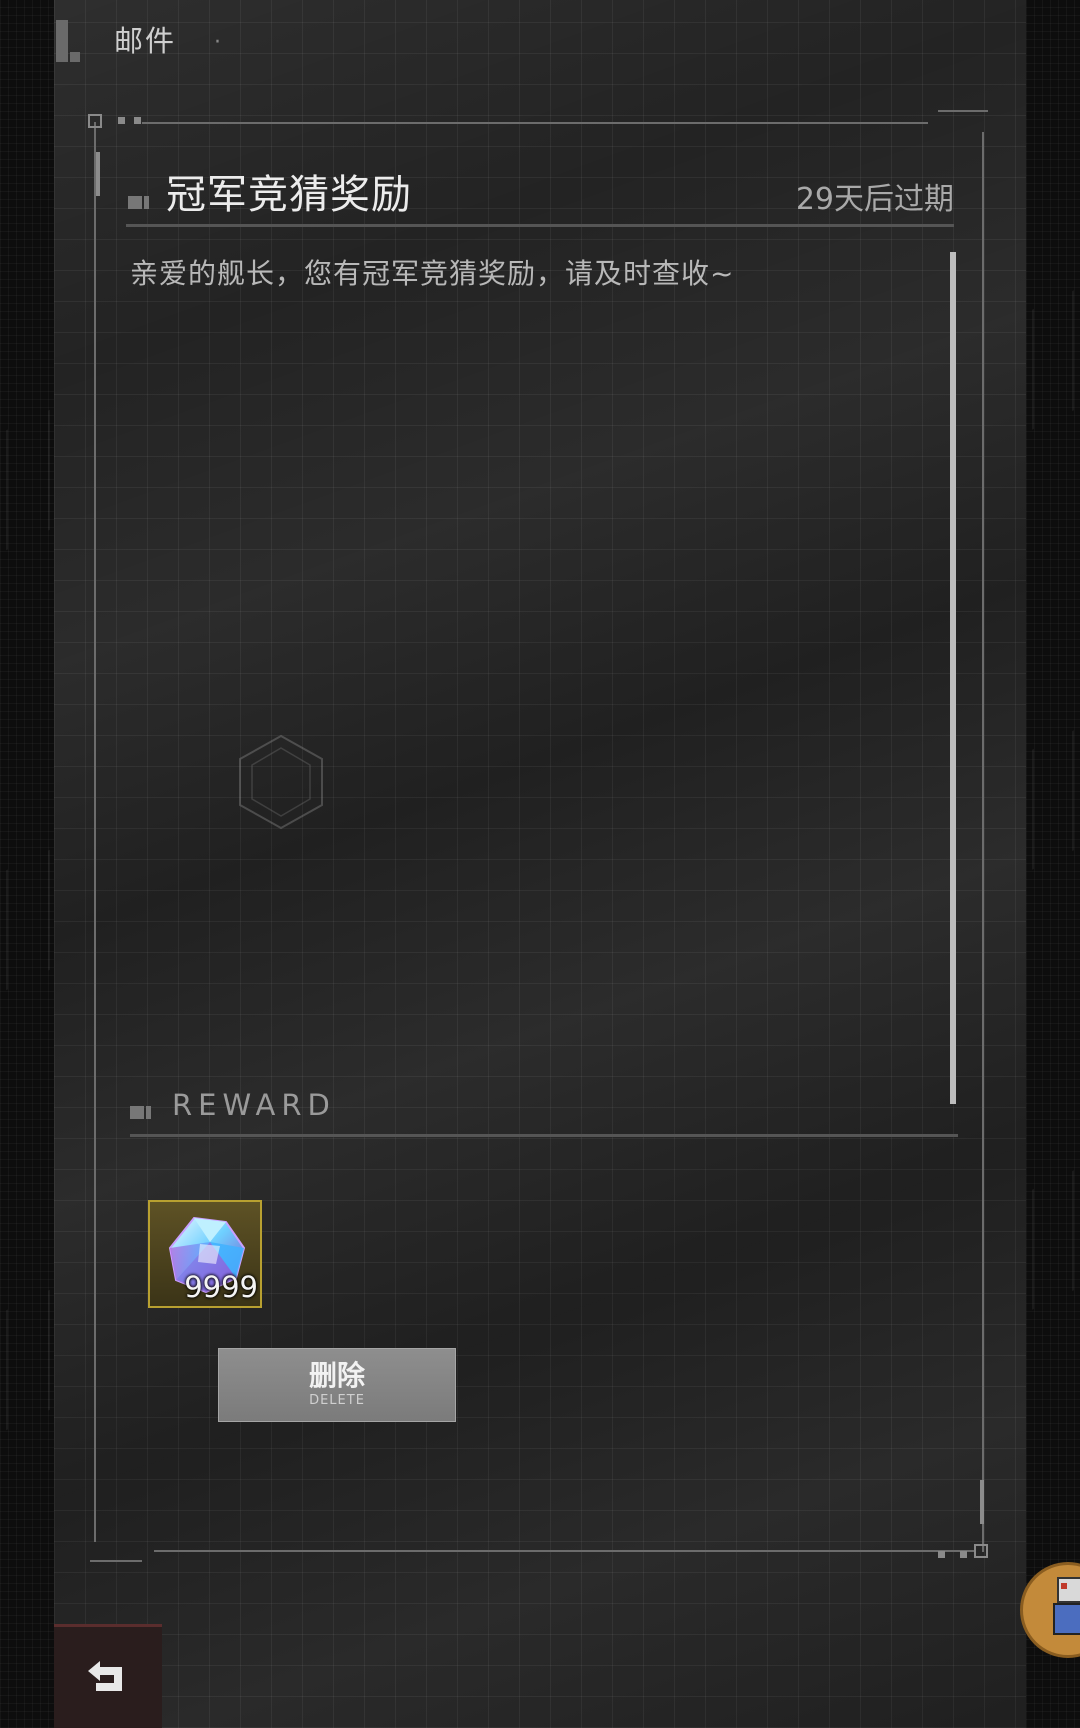  I want to click on reward-section-label: REWARD, so click(254, 1105).